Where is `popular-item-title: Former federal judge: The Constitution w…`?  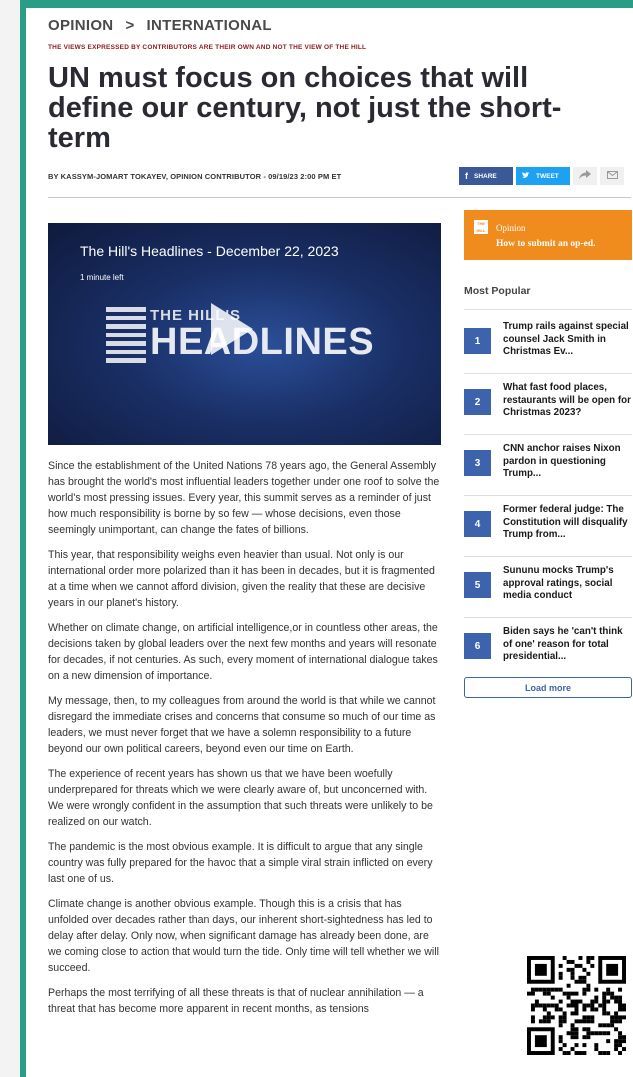
popular-item-title: Former federal judge: The Constitution w… is located at coordinates (567, 523).